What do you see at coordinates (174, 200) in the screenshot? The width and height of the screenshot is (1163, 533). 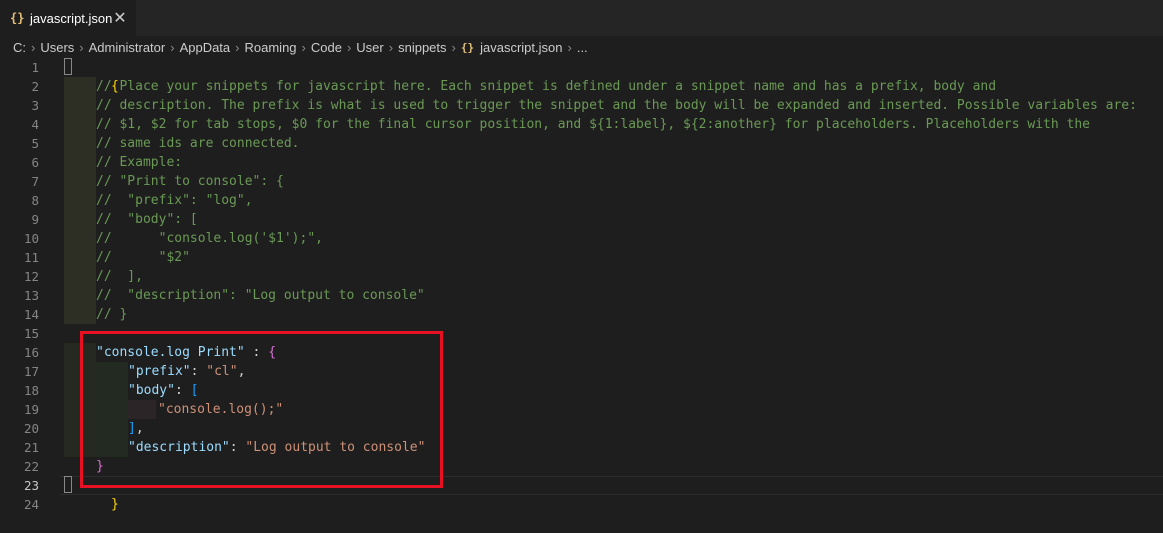 I see `comment-text: // "prefix": "log",` at bounding box center [174, 200].